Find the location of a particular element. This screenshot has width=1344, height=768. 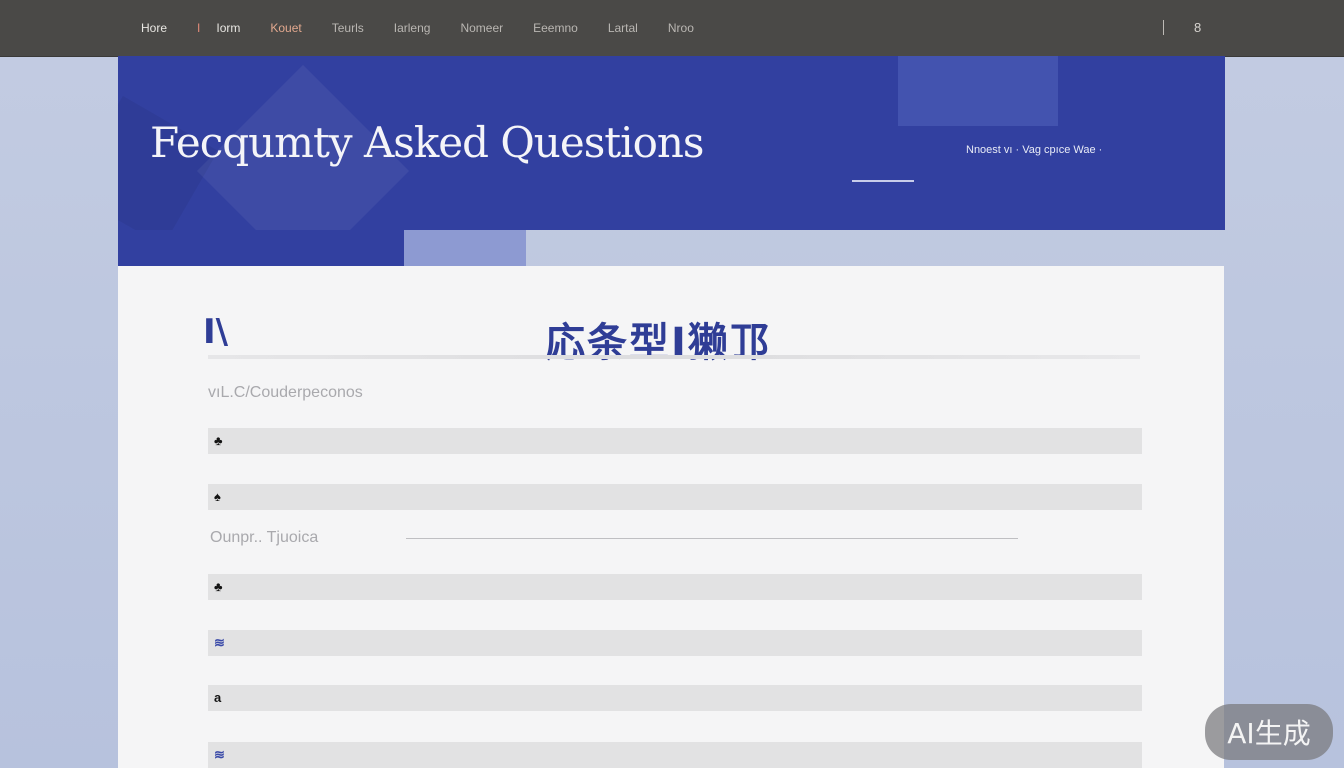

faq-row: a is located at coordinates (675, 698).